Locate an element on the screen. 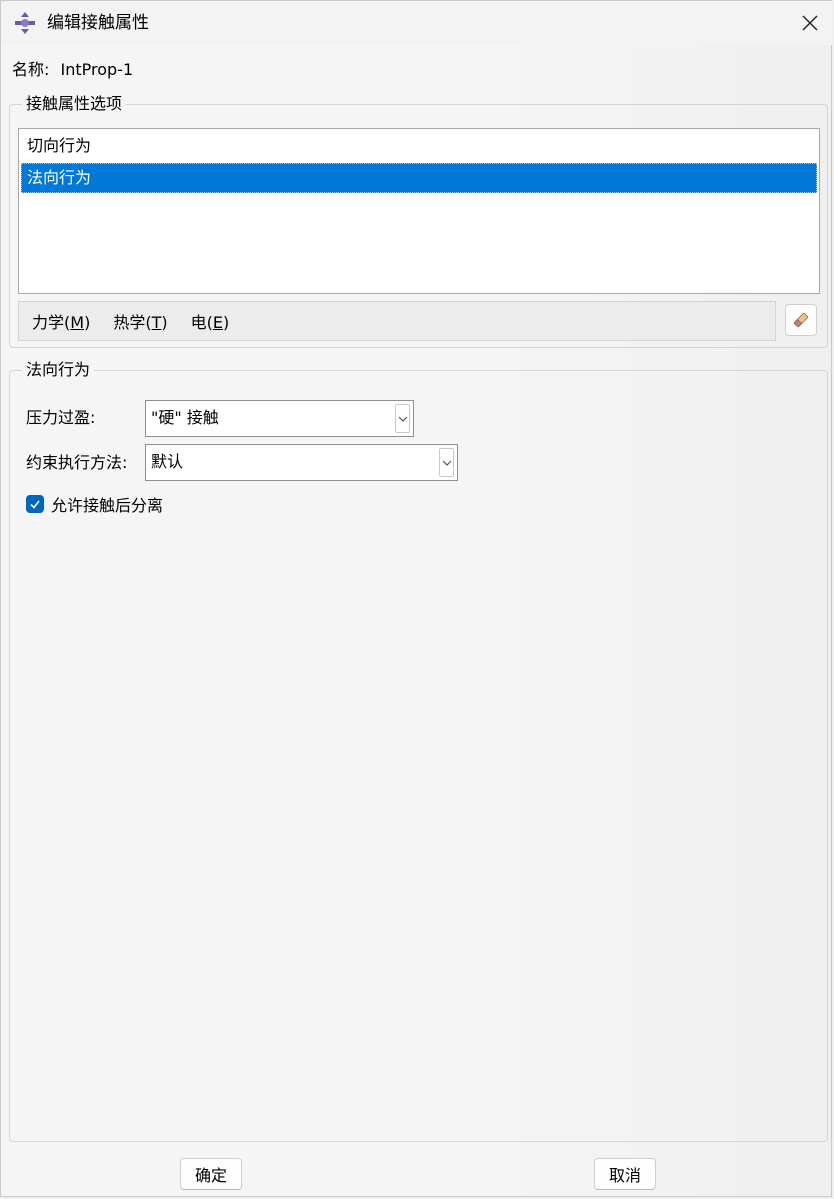  name-value: IntProp-1 is located at coordinates (97, 69).